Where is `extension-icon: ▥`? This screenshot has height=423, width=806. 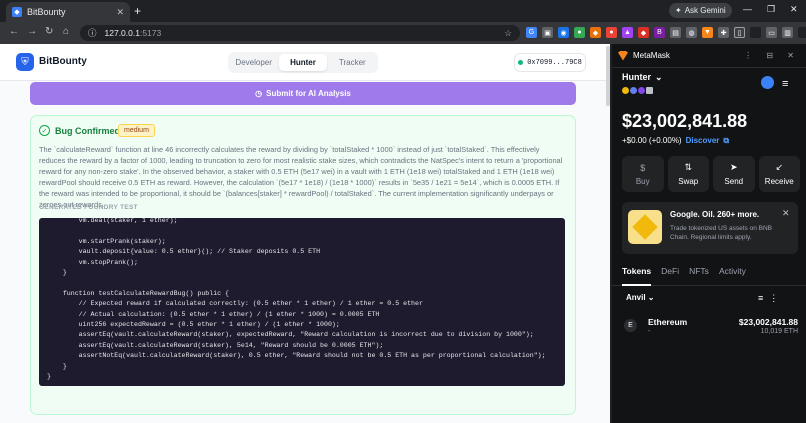
extension-icon: ▥ is located at coordinates (787, 32).